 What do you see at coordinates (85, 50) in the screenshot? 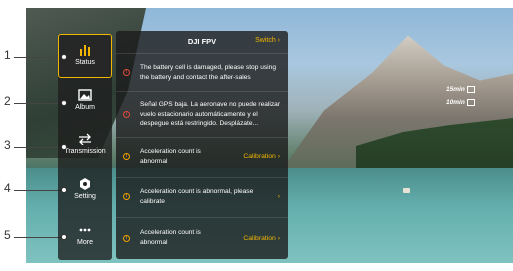
I see `status-bars-icon` at bounding box center [85, 50].